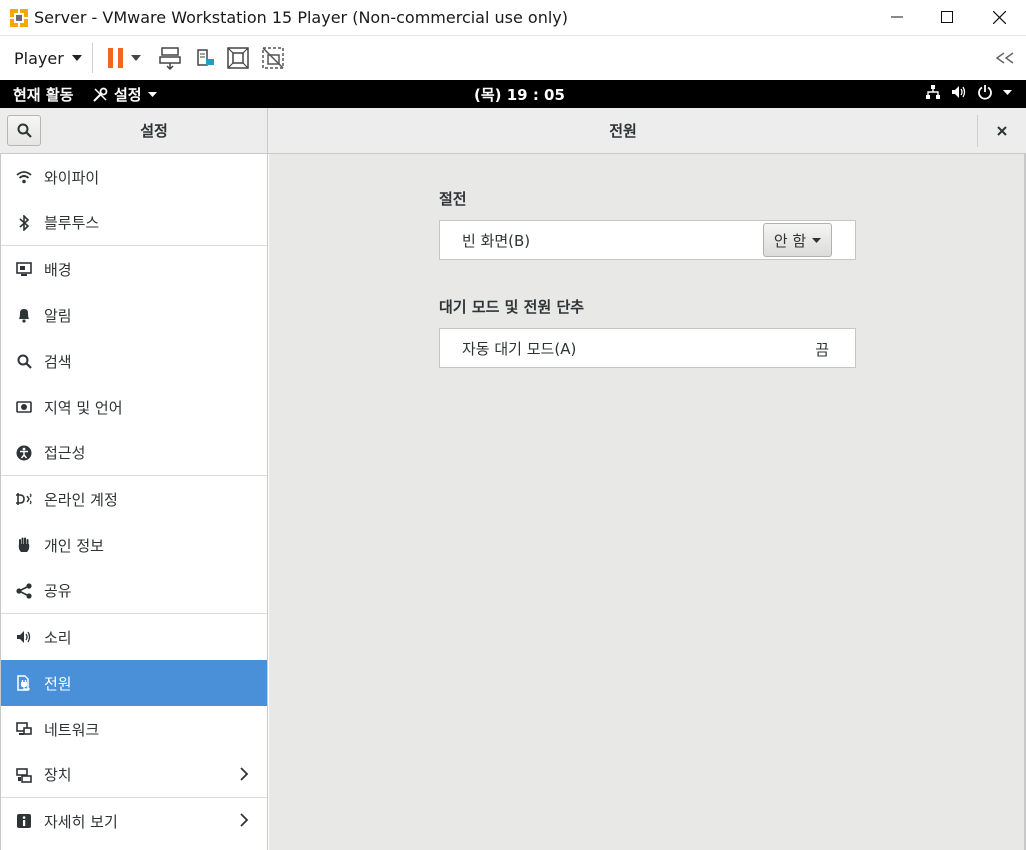  I want to click on blank-screen-dropdown: 안 함, so click(797, 240).